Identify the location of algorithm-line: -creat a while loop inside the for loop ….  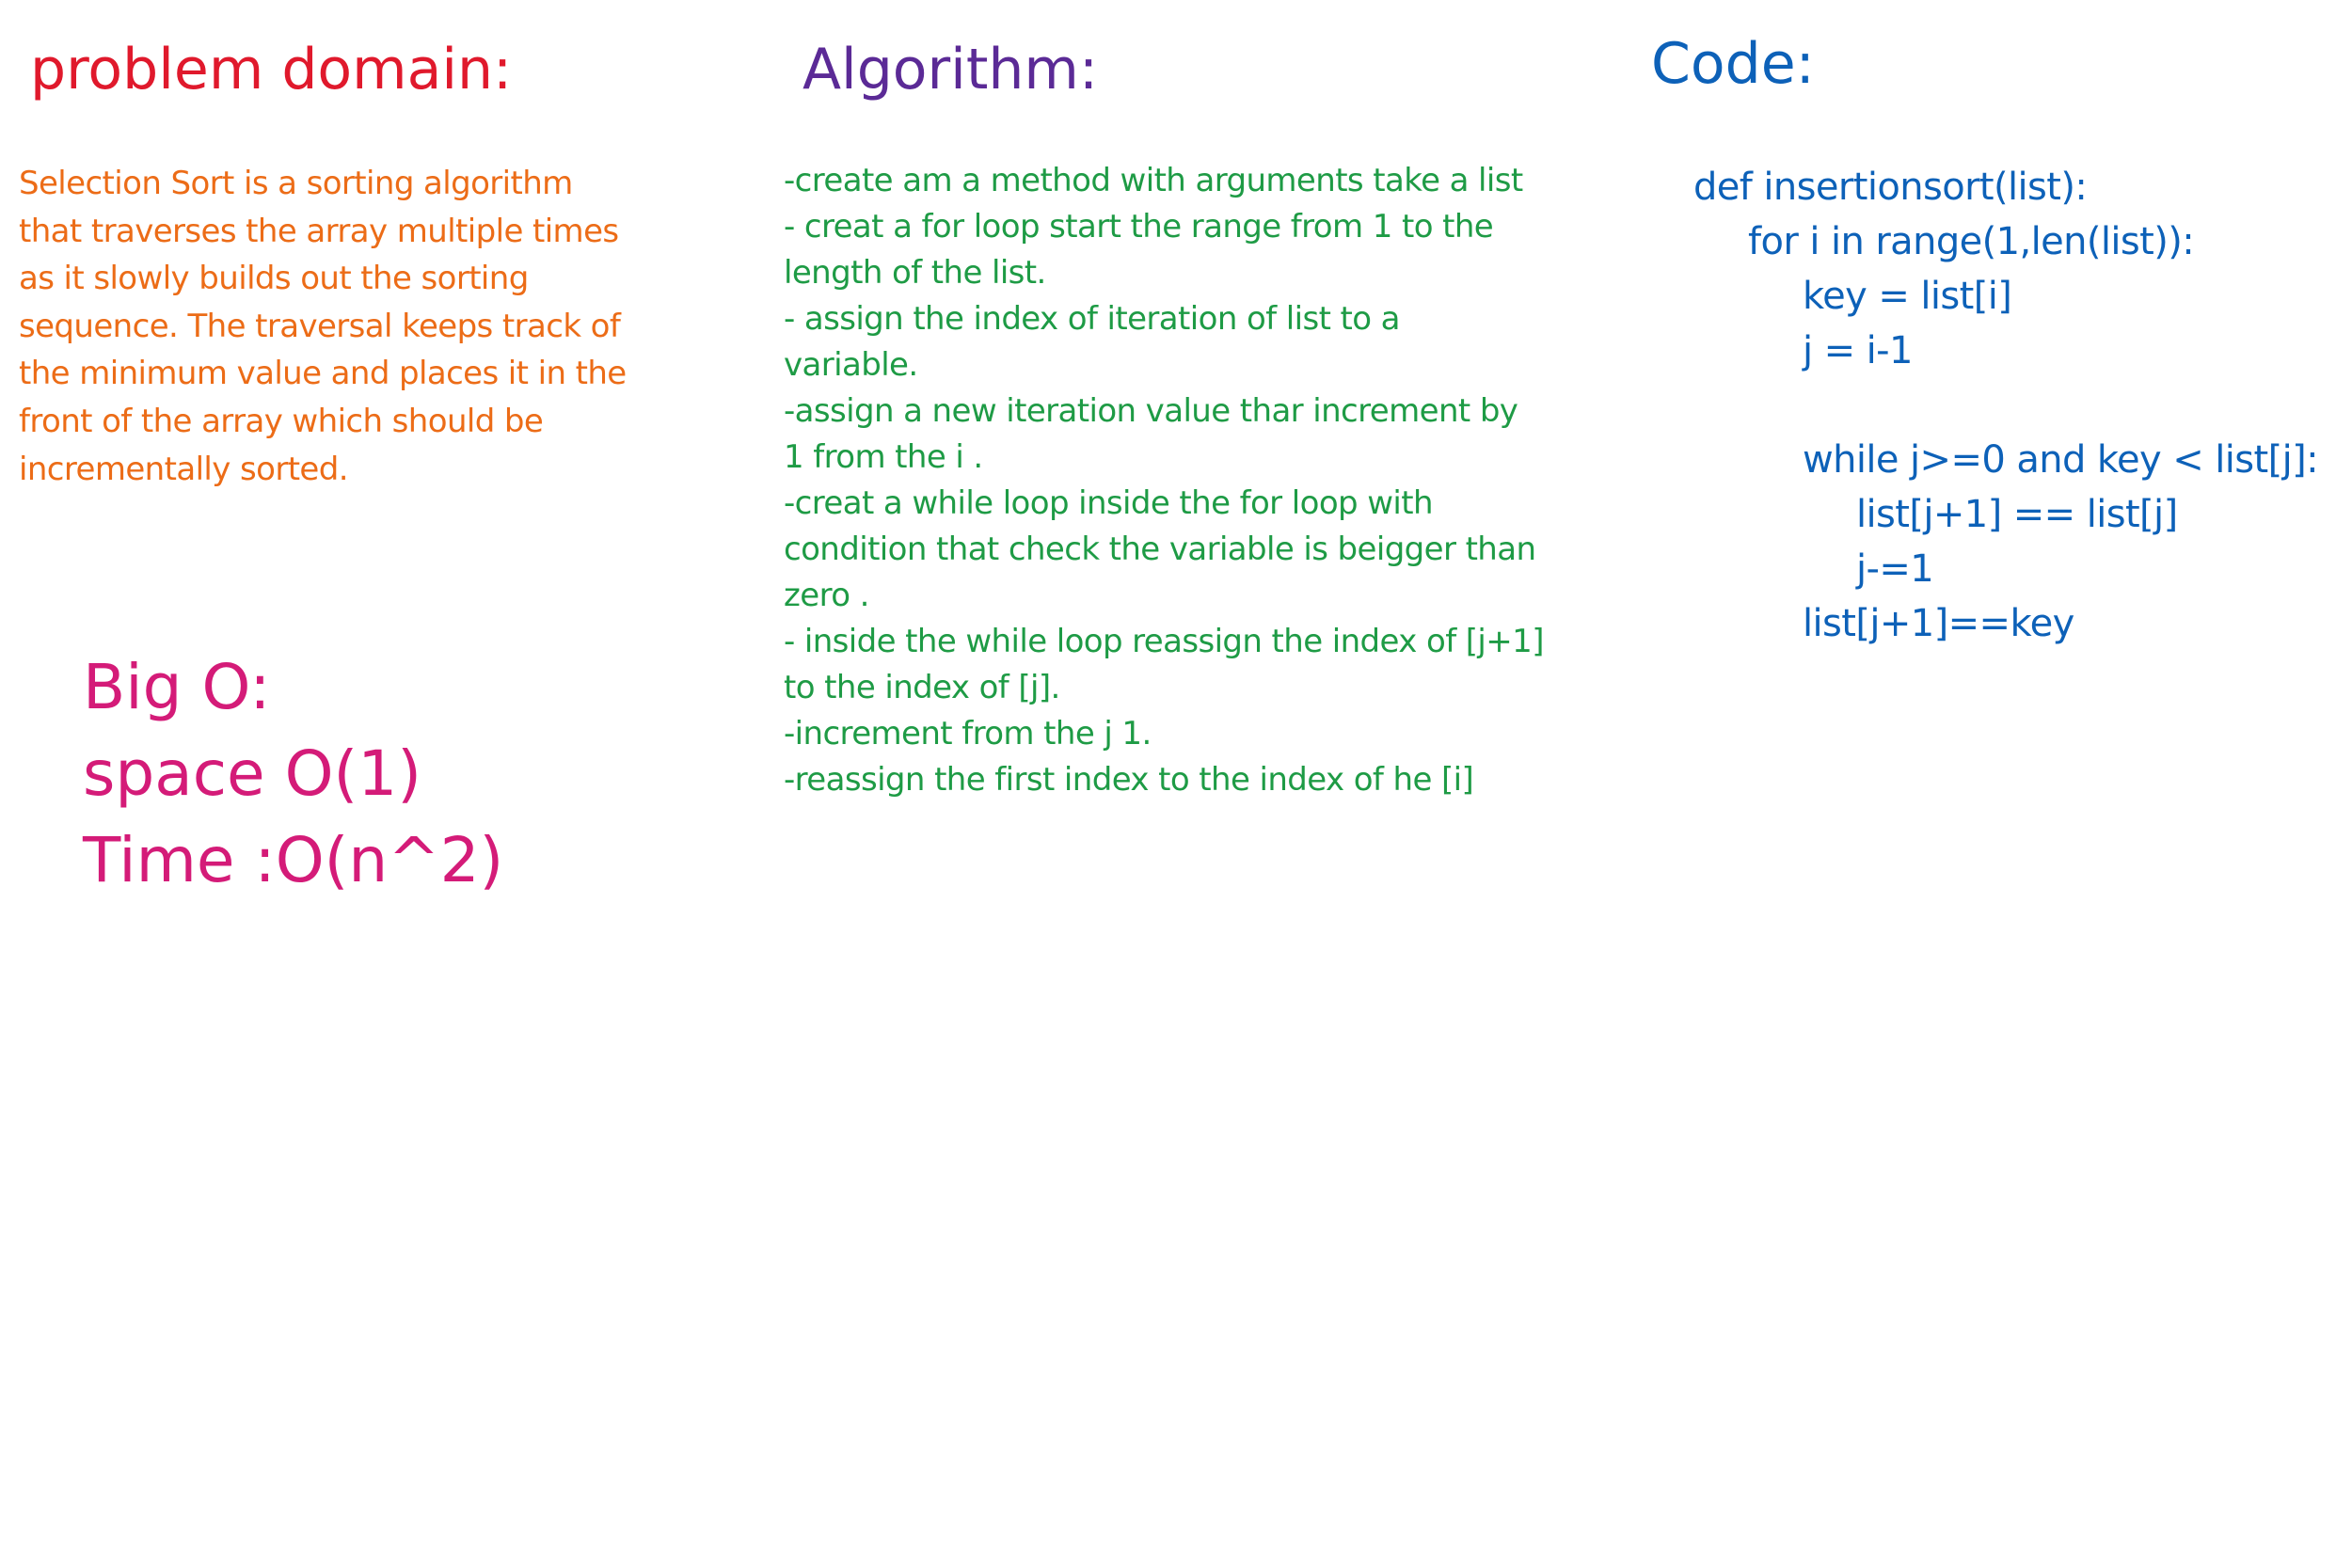
(1109, 503).